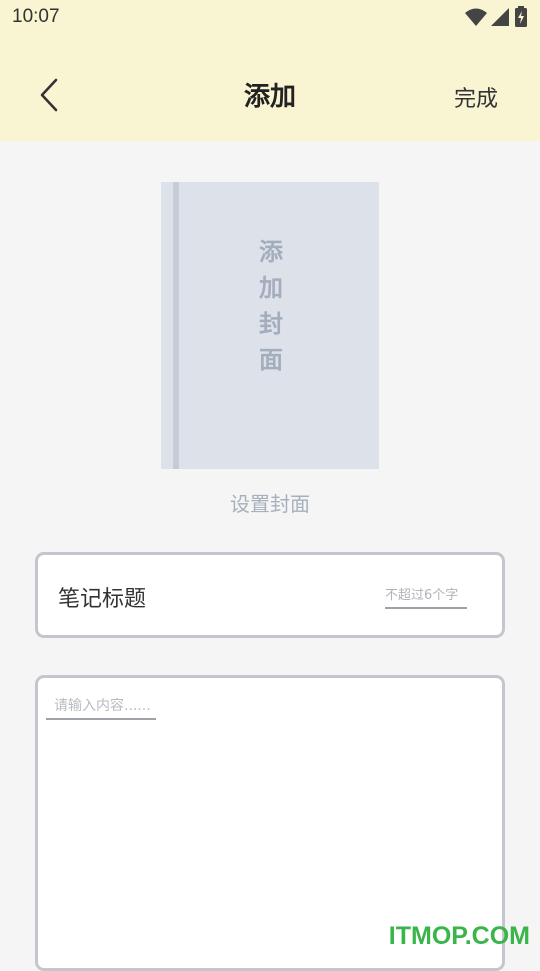 The height and width of the screenshot is (971, 540). I want to click on status-time: 10:07, so click(36, 16).